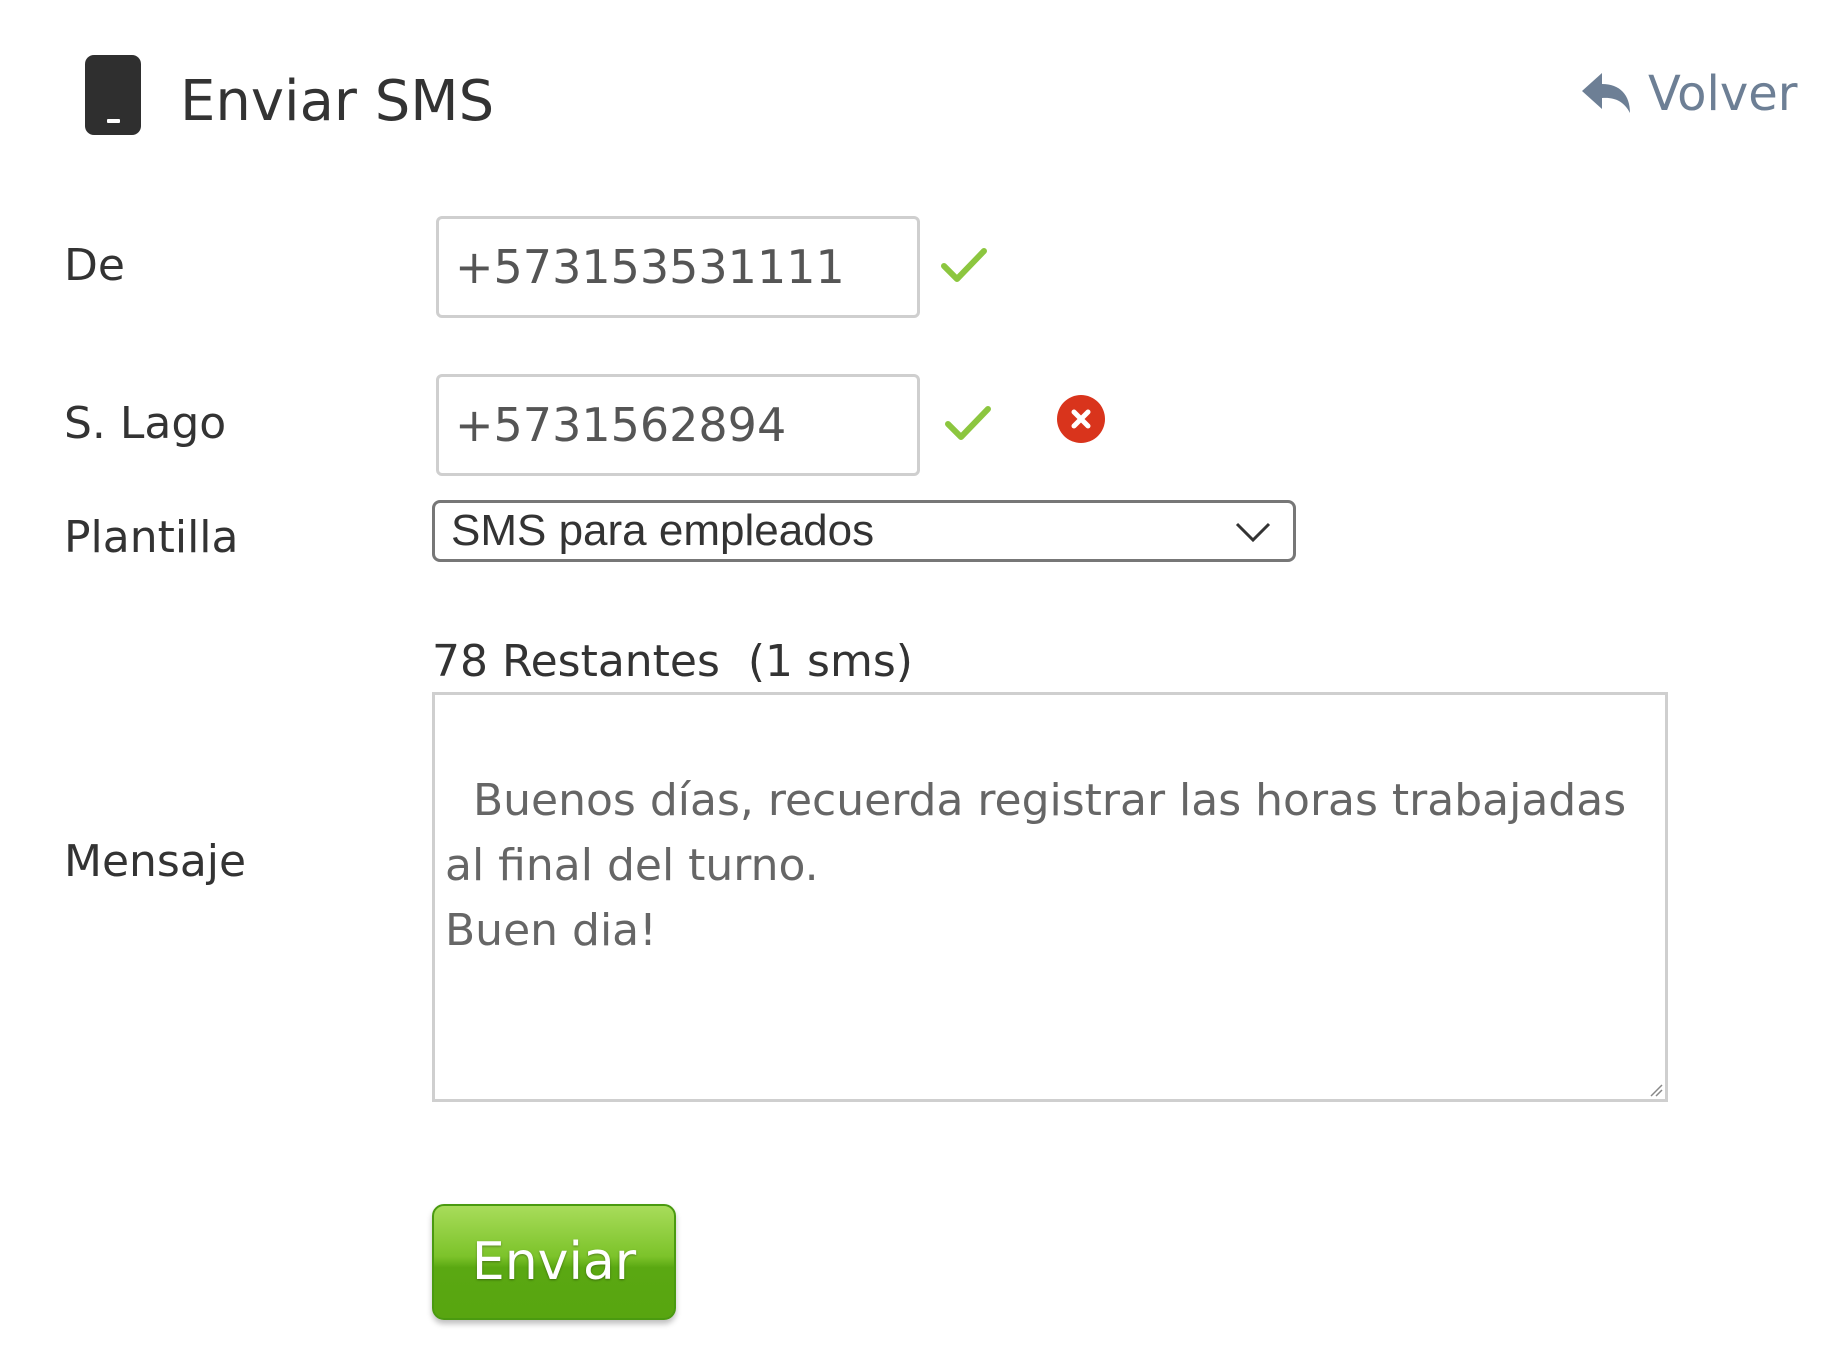  I want to click on page-title: Enviar SMS, so click(337, 101).